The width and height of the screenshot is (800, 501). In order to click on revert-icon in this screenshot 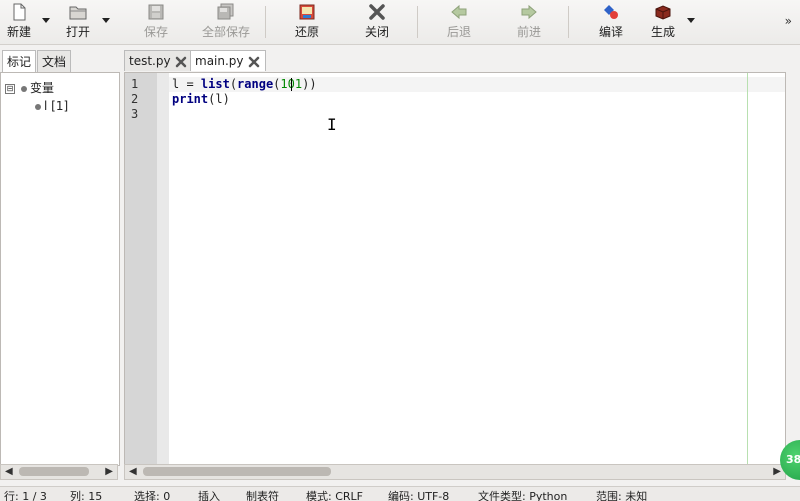, I will do `click(307, 12)`.